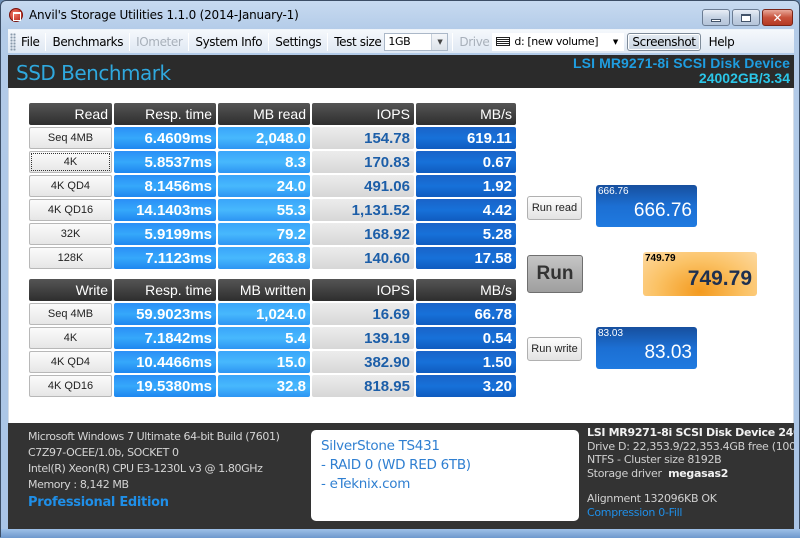 Image resolution: width=800 pixels, height=538 pixels. What do you see at coordinates (165, 314) in the screenshot?
I see `resp-time-value: 59.9023ms` at bounding box center [165, 314].